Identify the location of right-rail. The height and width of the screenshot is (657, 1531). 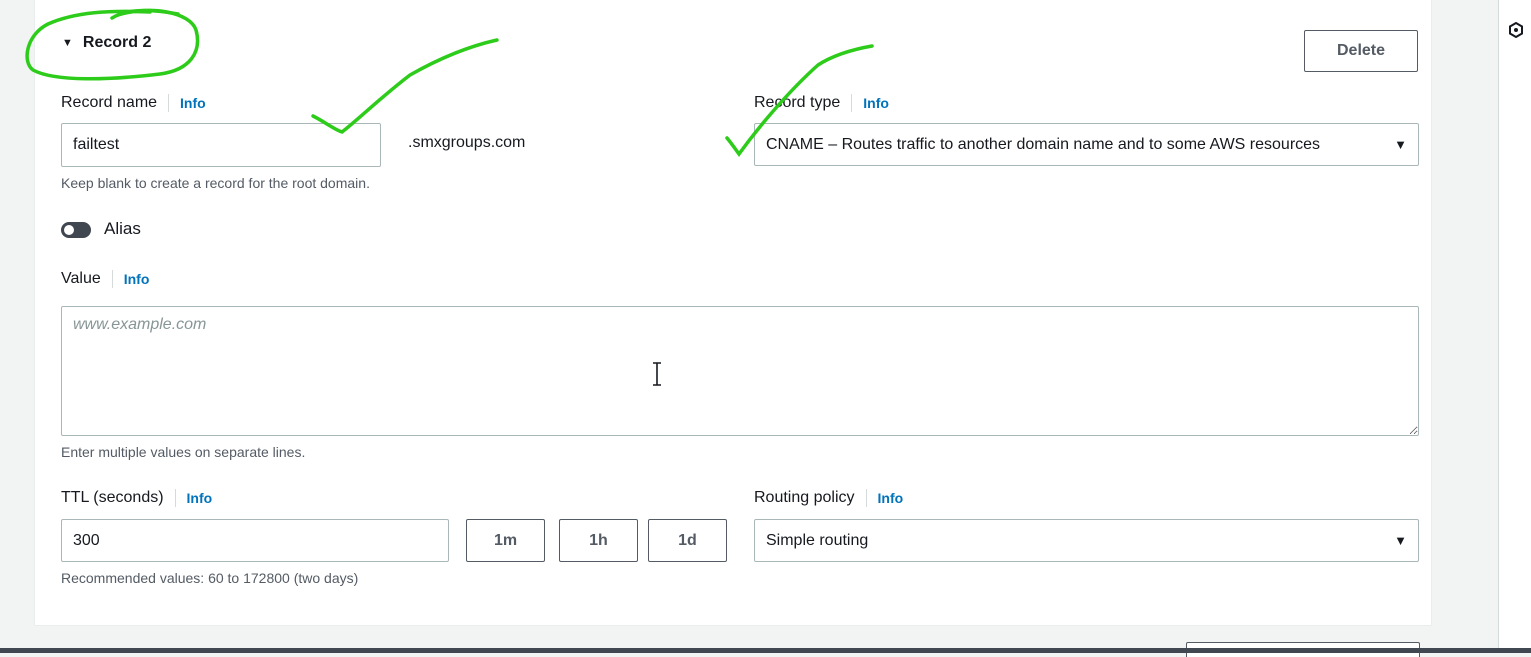
(1514, 326).